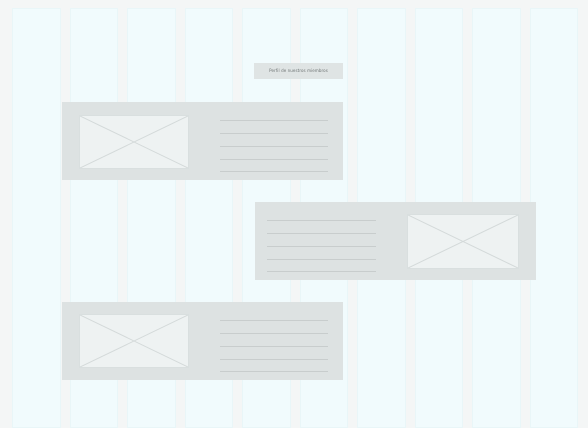 This screenshot has width=588, height=428. What do you see at coordinates (298, 71) in the screenshot?
I see `page-title: Perfil de nuestros miembros` at bounding box center [298, 71].